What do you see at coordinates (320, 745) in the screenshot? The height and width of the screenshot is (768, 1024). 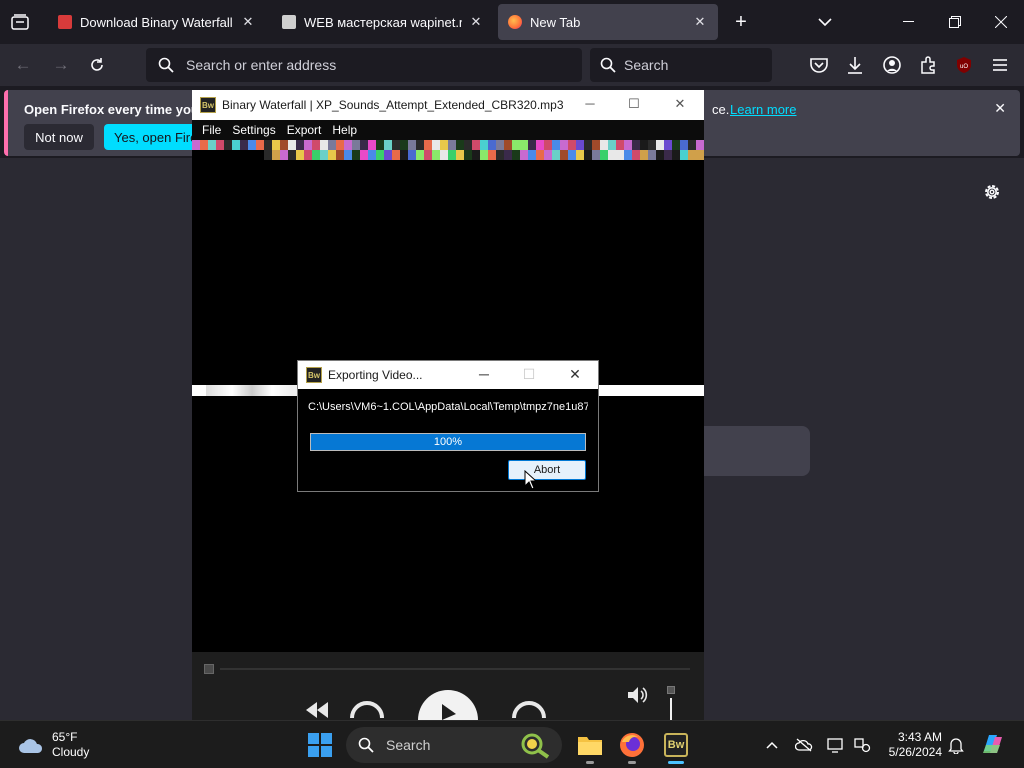 I see `windows-start-icon` at bounding box center [320, 745].